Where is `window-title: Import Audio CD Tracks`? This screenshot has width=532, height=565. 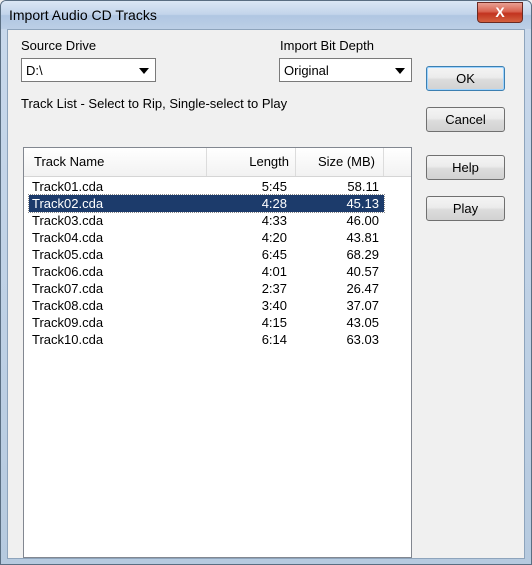
window-title: Import Audio CD Tracks is located at coordinates (83, 15).